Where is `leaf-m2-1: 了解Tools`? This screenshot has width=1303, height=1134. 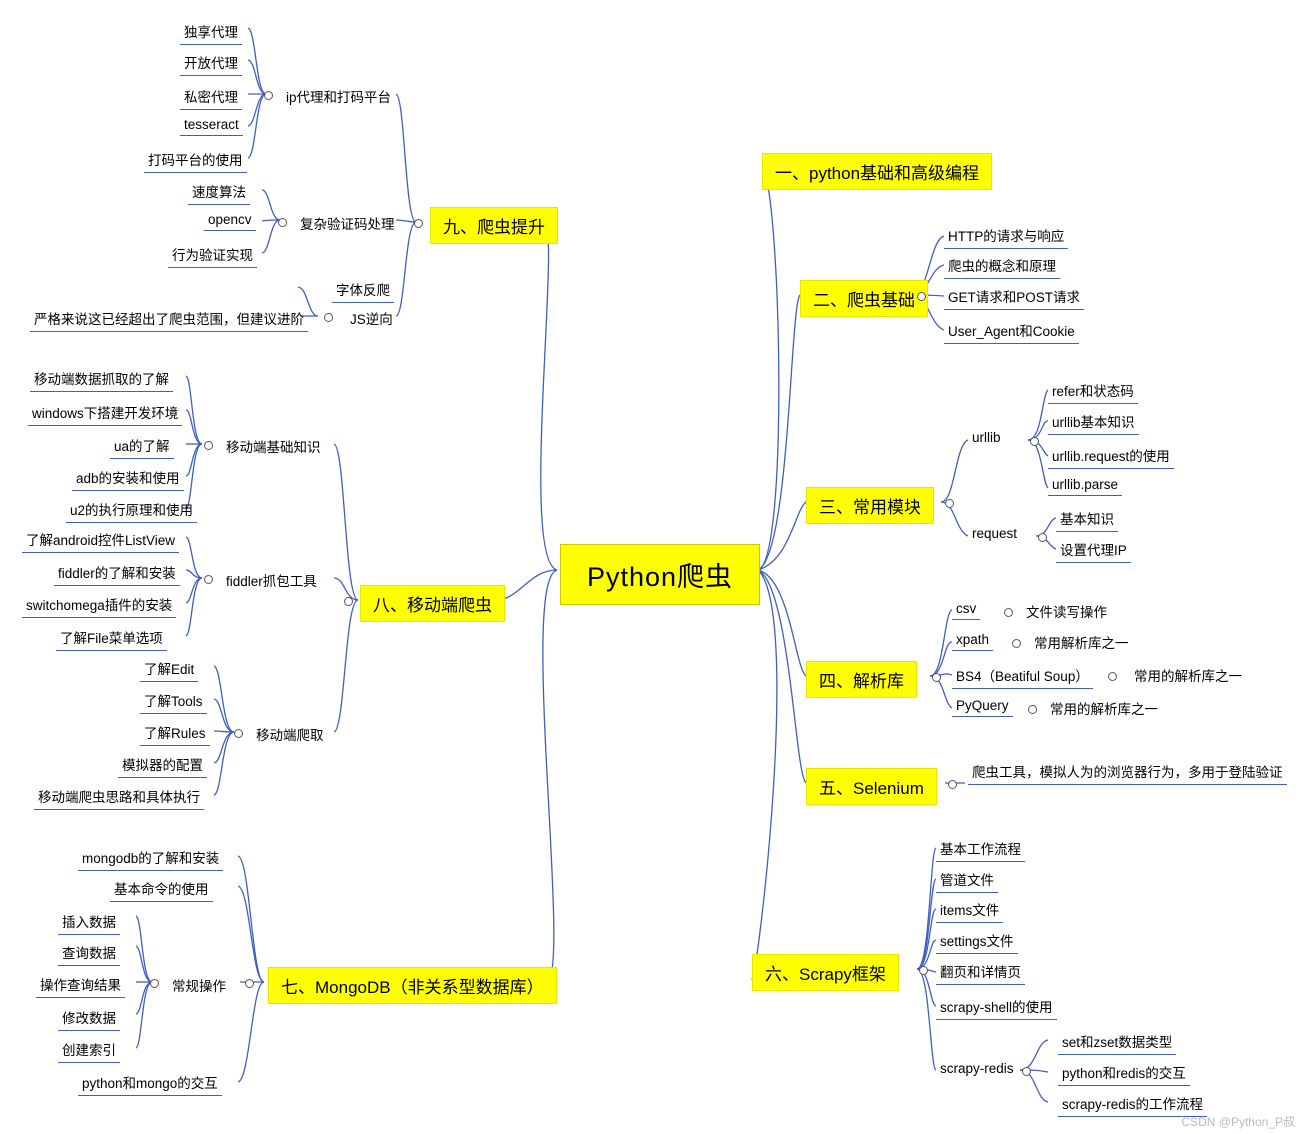
leaf-m2-1: 了解Tools is located at coordinates (173, 701).